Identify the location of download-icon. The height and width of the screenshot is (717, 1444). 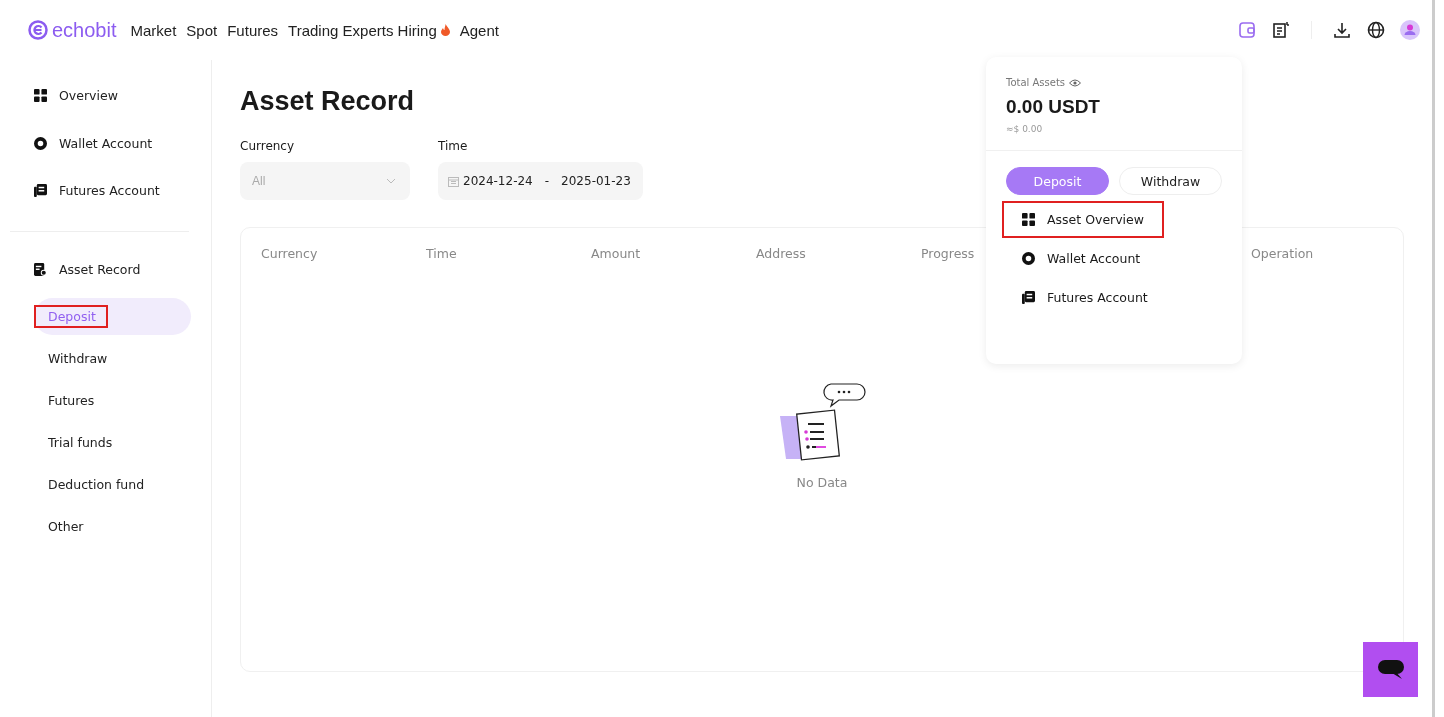
(1342, 30).